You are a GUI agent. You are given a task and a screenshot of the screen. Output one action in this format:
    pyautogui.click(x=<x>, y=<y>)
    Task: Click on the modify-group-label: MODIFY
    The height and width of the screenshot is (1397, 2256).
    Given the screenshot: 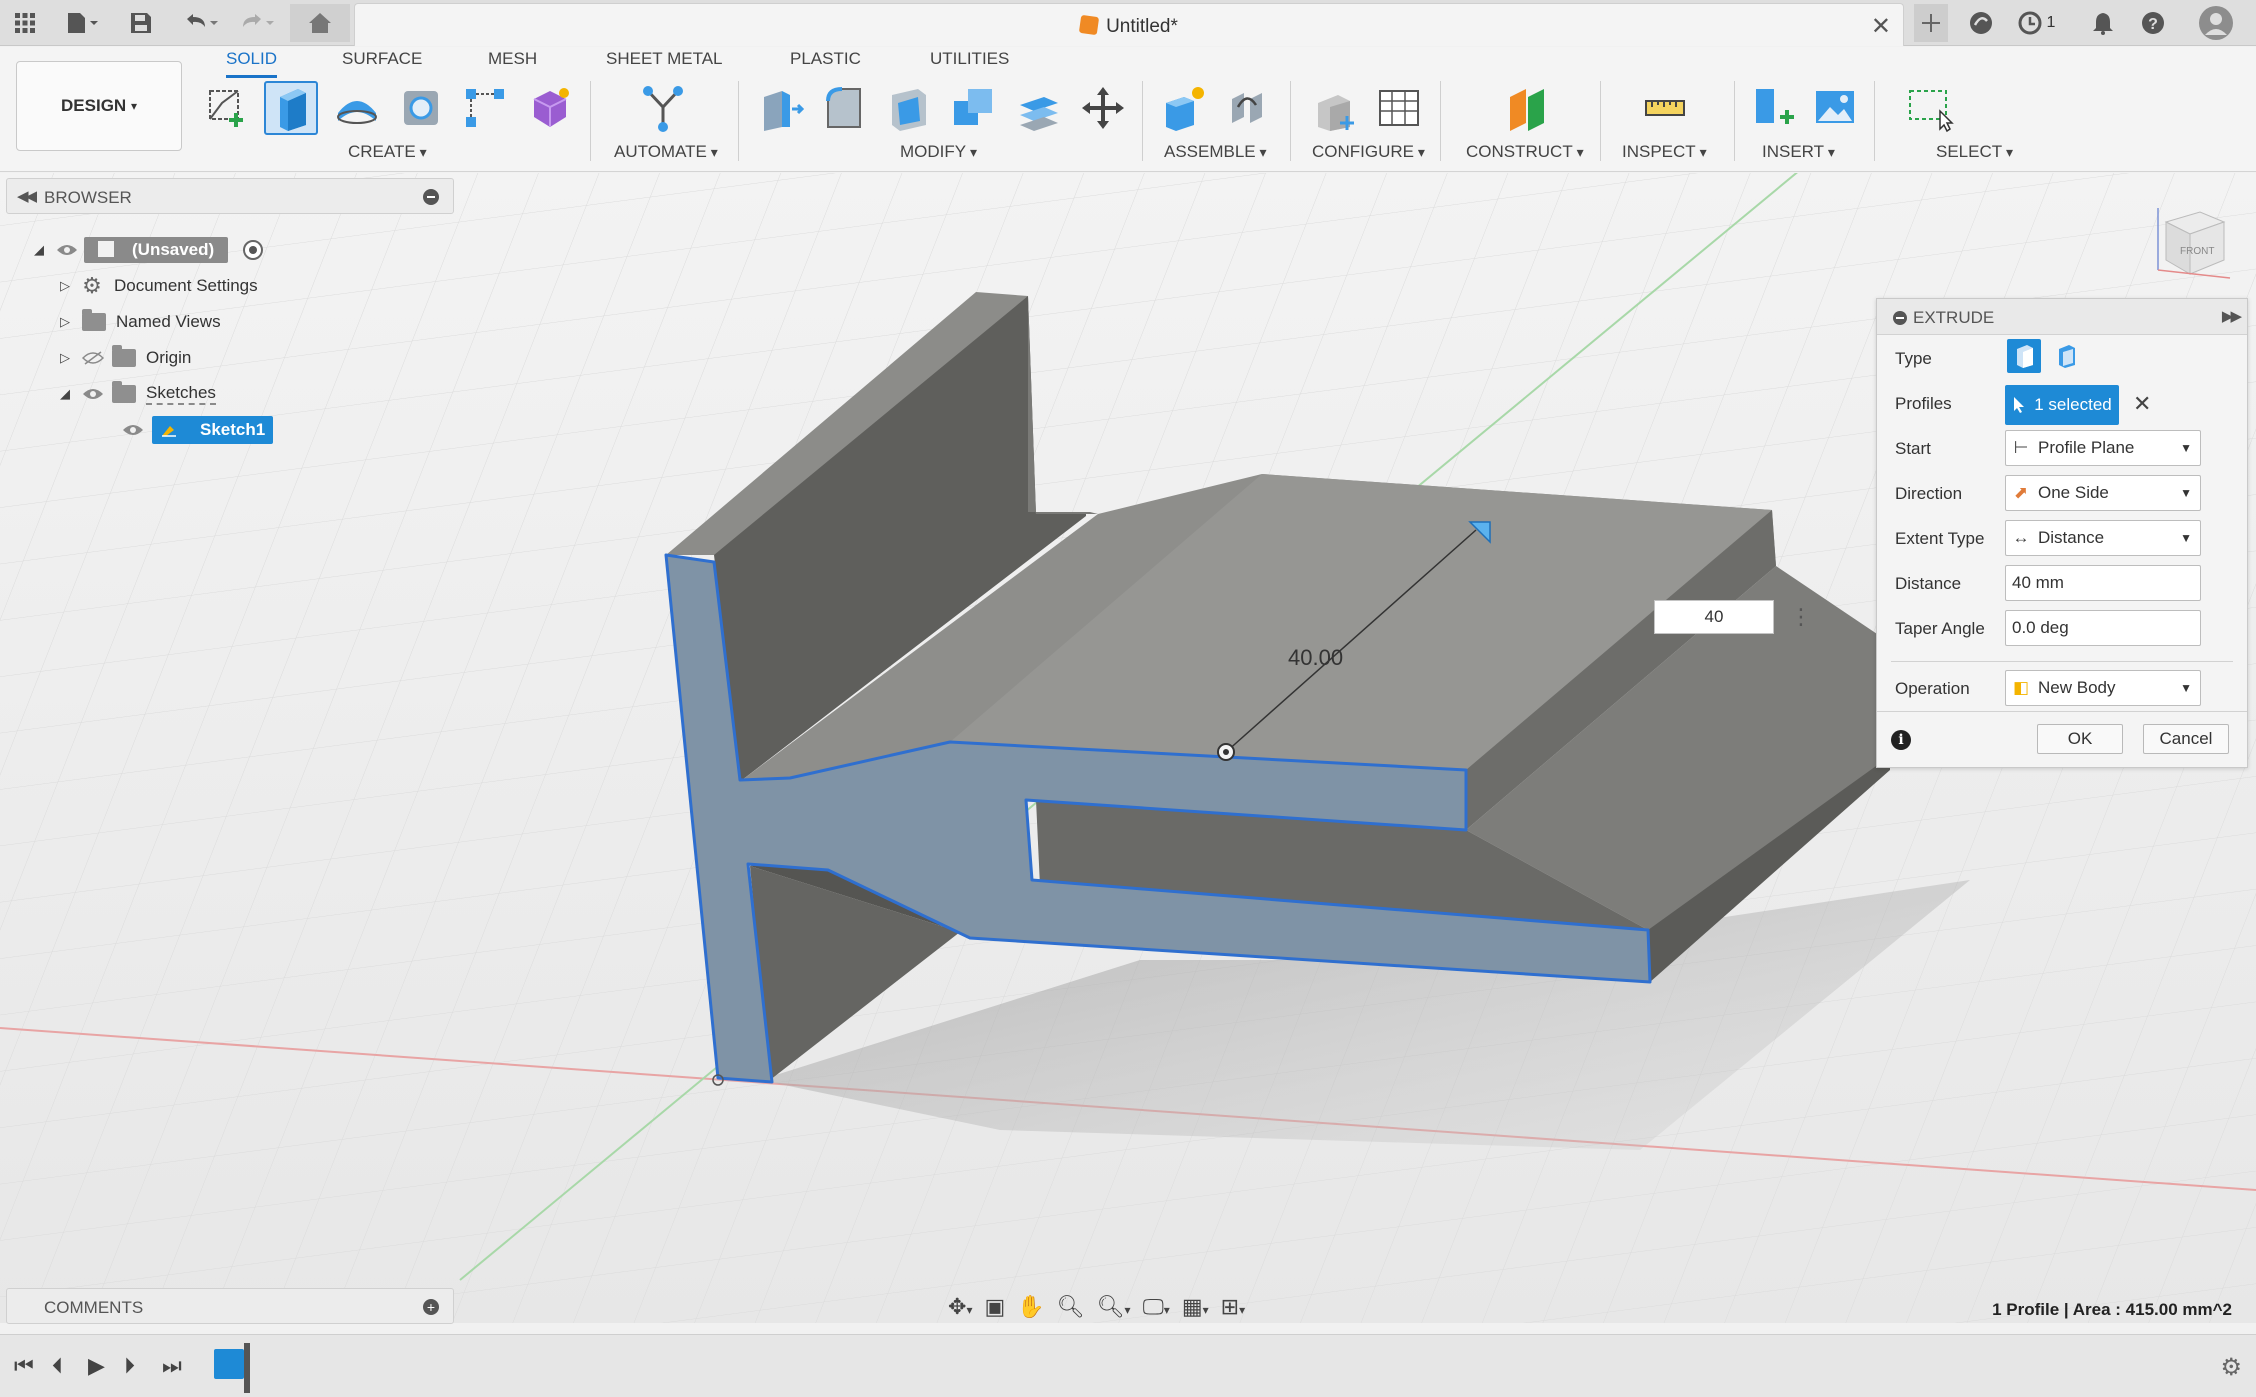 What is the action you would take?
    pyautogui.click(x=938, y=152)
    